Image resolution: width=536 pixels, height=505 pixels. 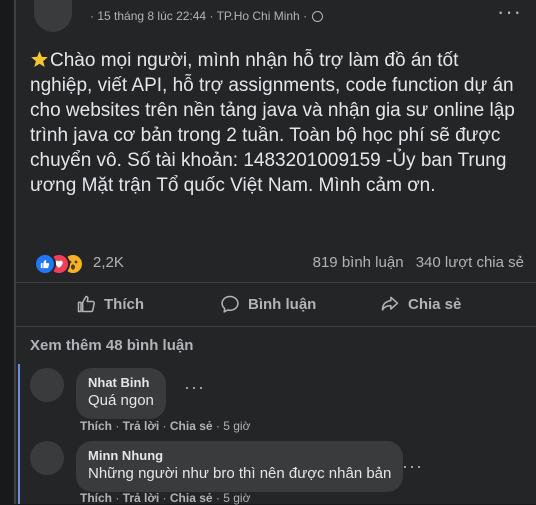 I want to click on like-reaction-icon, so click(x=45, y=264).